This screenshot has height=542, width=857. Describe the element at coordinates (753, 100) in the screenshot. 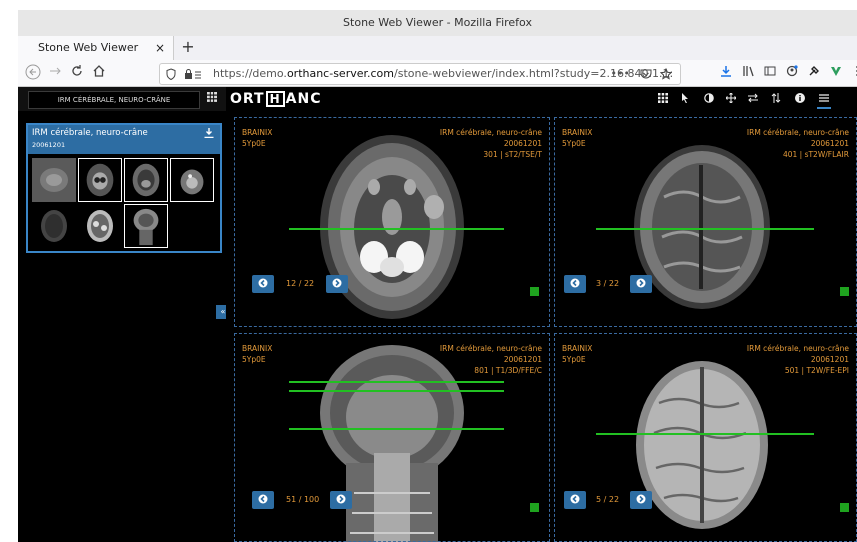

I see `flip-horizontal-icon` at that location.